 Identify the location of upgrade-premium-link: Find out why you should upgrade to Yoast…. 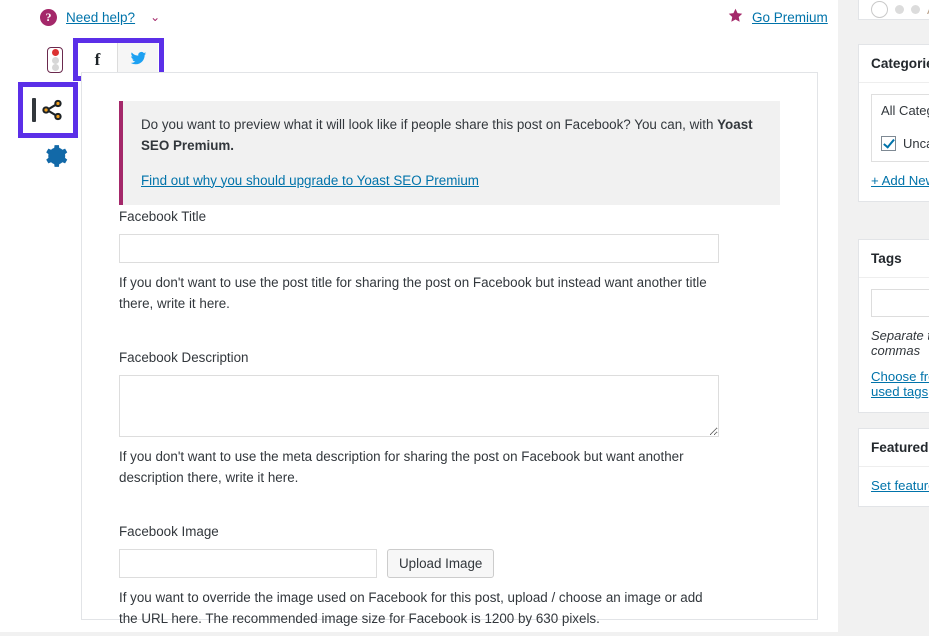
(310, 180).